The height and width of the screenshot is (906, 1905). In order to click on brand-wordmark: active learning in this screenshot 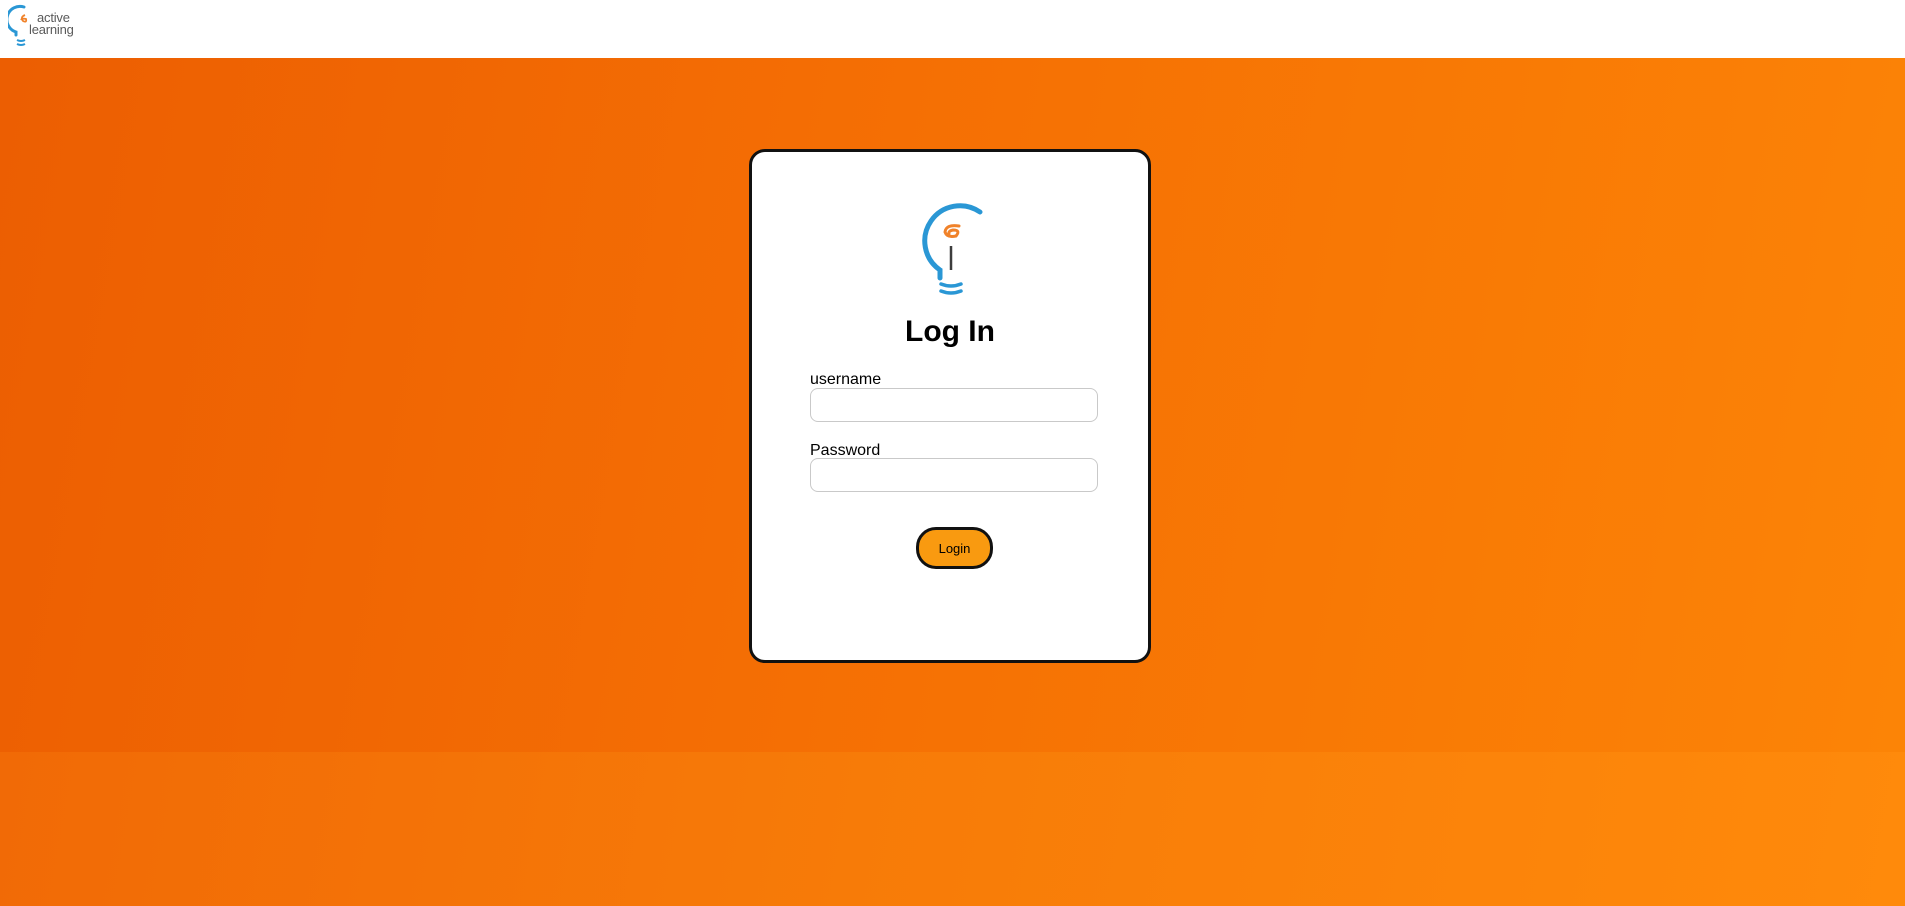, I will do `click(51, 24)`.